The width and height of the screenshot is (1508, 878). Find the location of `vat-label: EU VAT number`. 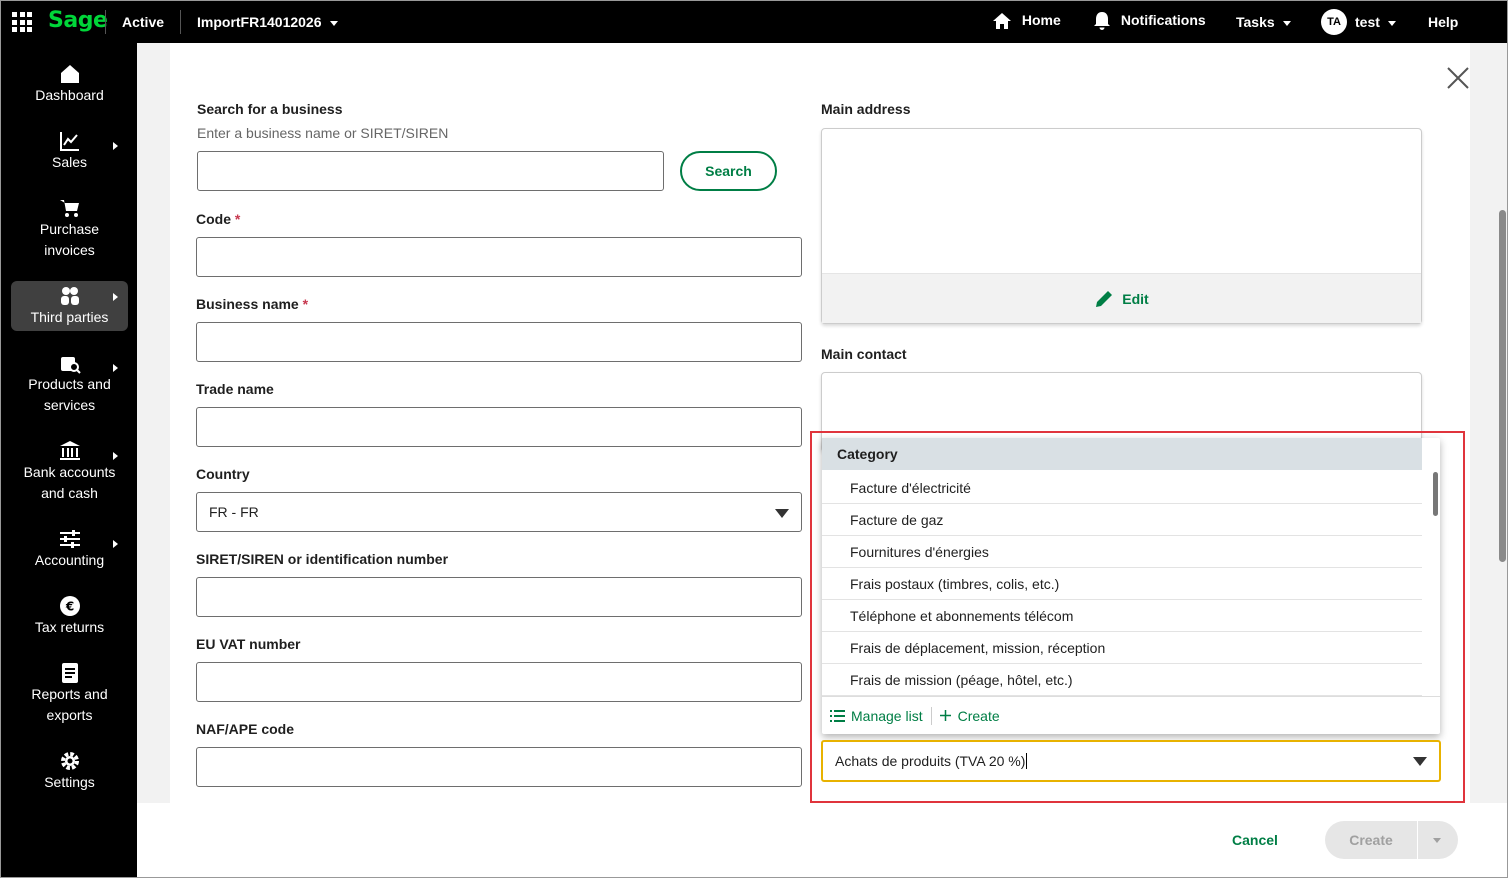

vat-label: EU VAT number is located at coordinates (248, 644).